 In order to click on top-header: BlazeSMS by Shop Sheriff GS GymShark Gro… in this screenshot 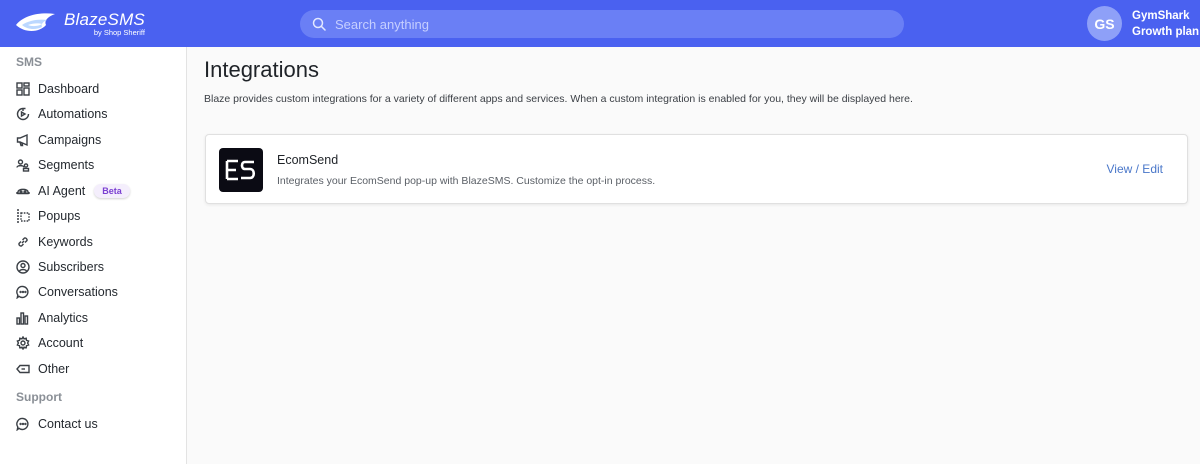, I will do `click(600, 23)`.